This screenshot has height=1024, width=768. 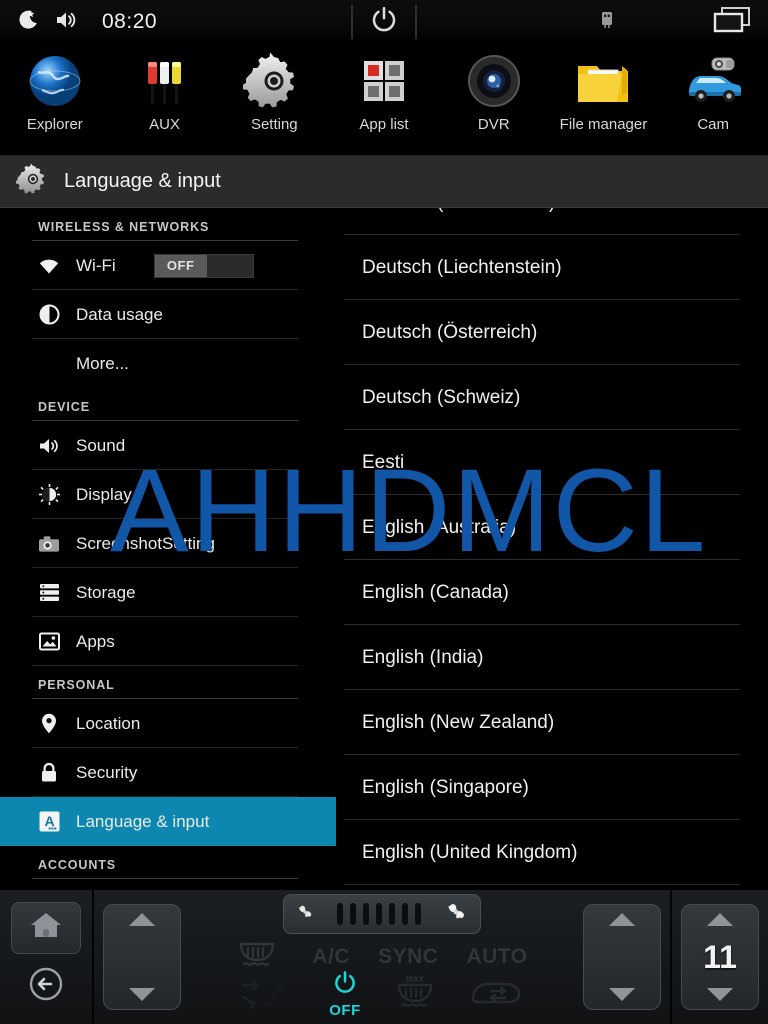 What do you see at coordinates (720, 919) in the screenshot?
I see `right-temp-up-icon` at bounding box center [720, 919].